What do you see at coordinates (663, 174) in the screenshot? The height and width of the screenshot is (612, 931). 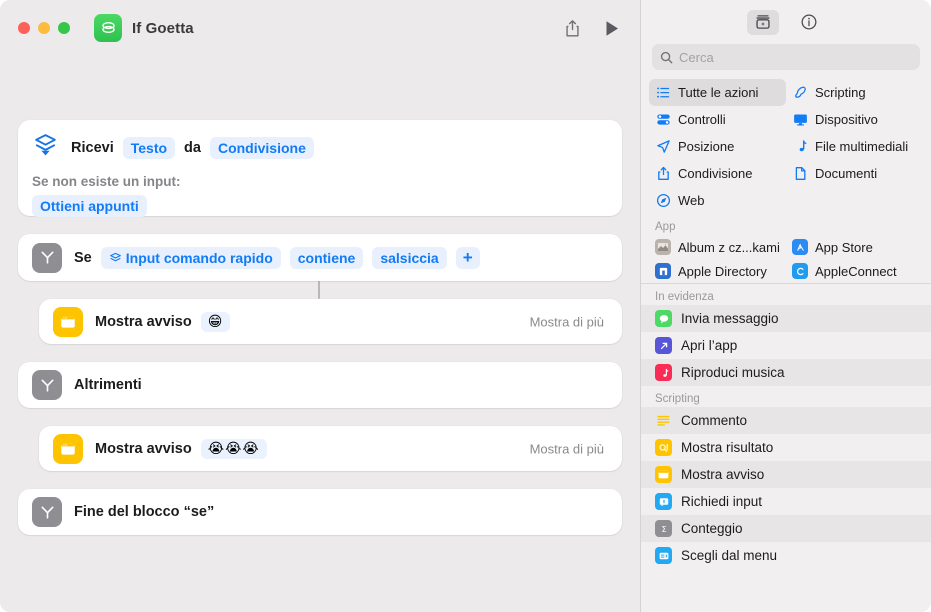 I see `share-icon` at bounding box center [663, 174].